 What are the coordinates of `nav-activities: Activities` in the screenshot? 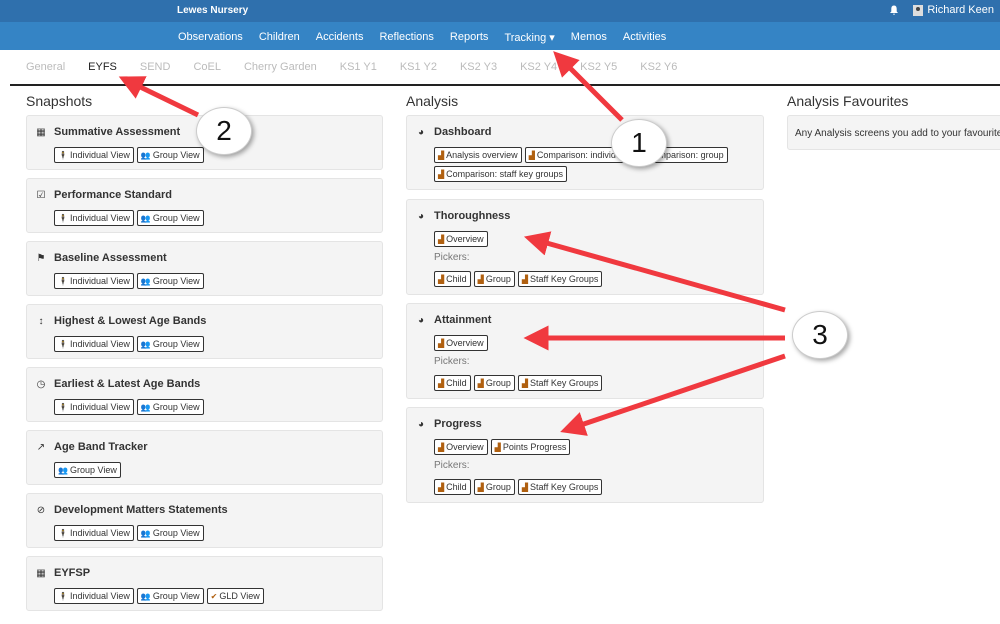 It's located at (644, 36).